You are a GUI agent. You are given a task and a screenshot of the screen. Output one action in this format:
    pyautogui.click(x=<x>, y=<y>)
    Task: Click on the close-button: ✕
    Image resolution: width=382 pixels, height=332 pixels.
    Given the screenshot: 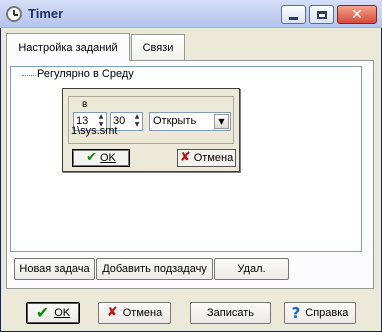 What is the action you would take?
    pyautogui.click(x=357, y=14)
    